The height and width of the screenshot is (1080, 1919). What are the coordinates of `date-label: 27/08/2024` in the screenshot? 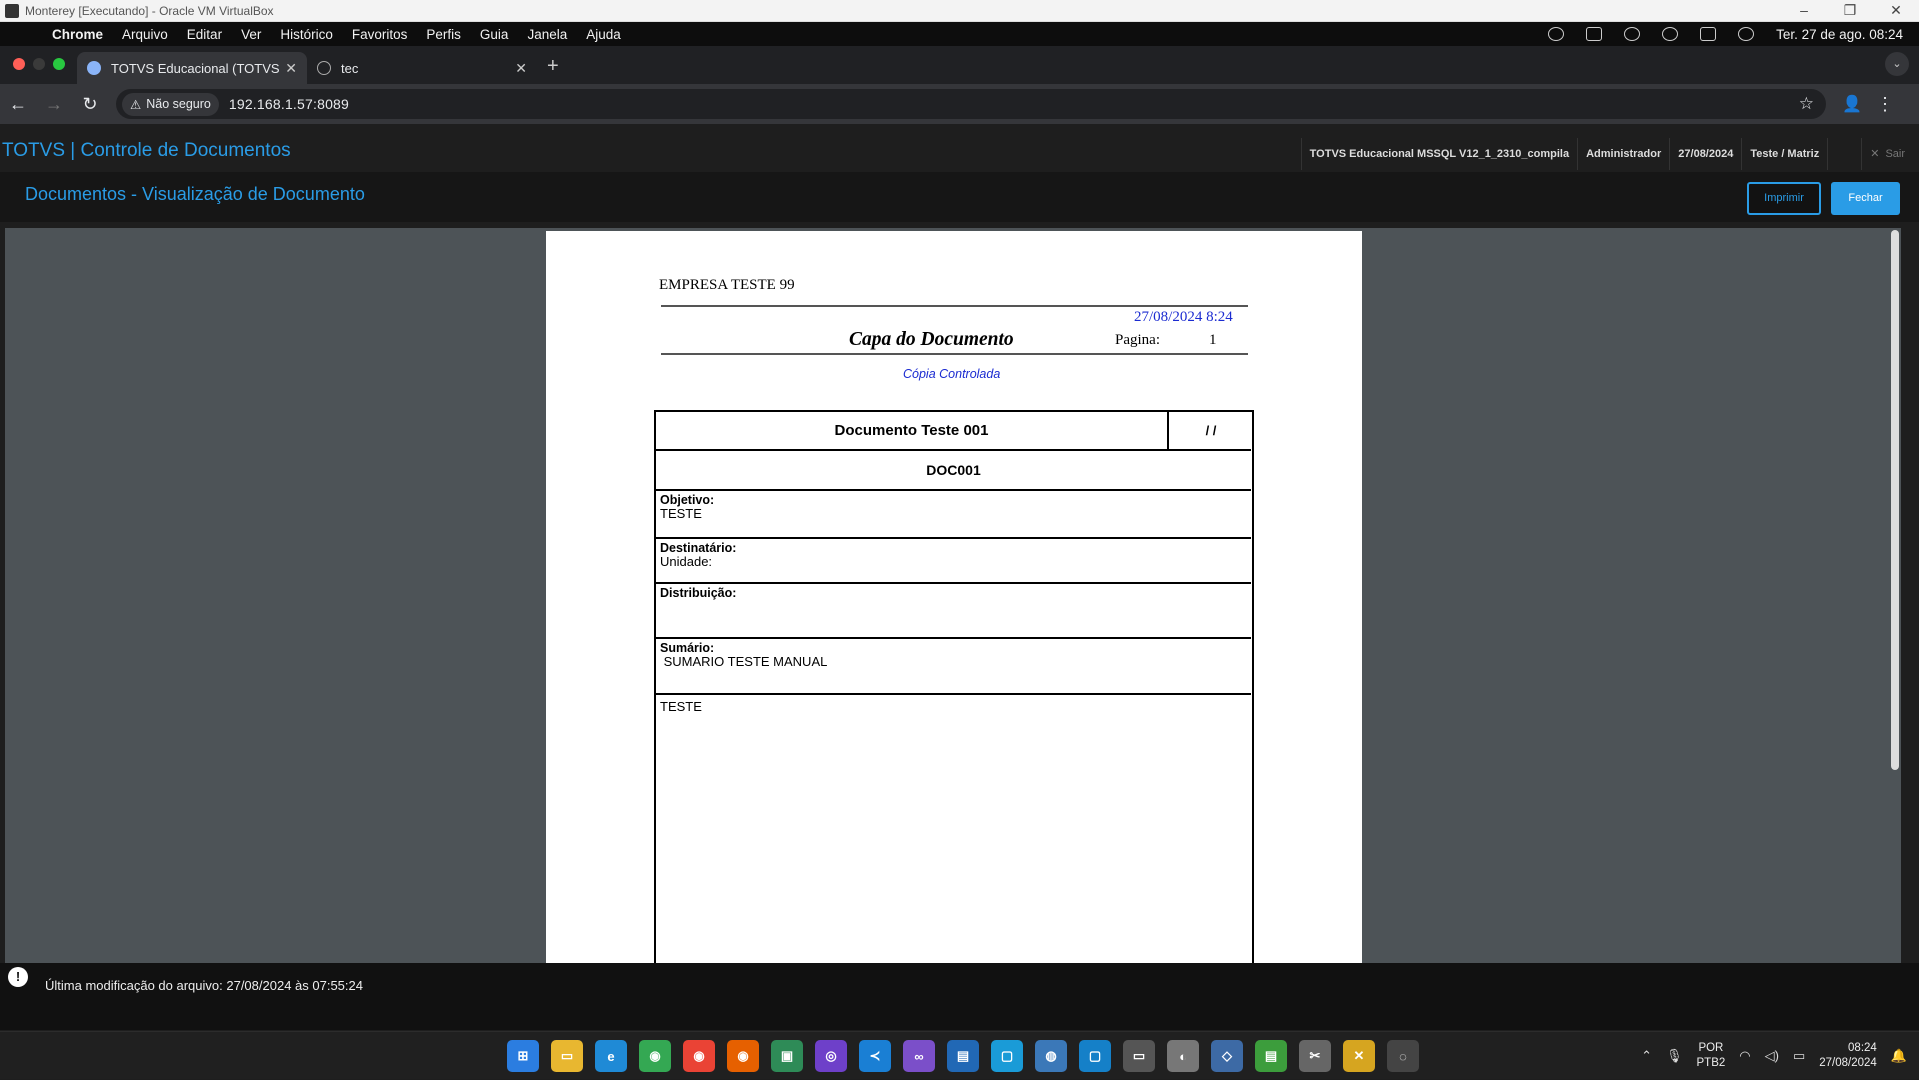 It's located at (1705, 154).